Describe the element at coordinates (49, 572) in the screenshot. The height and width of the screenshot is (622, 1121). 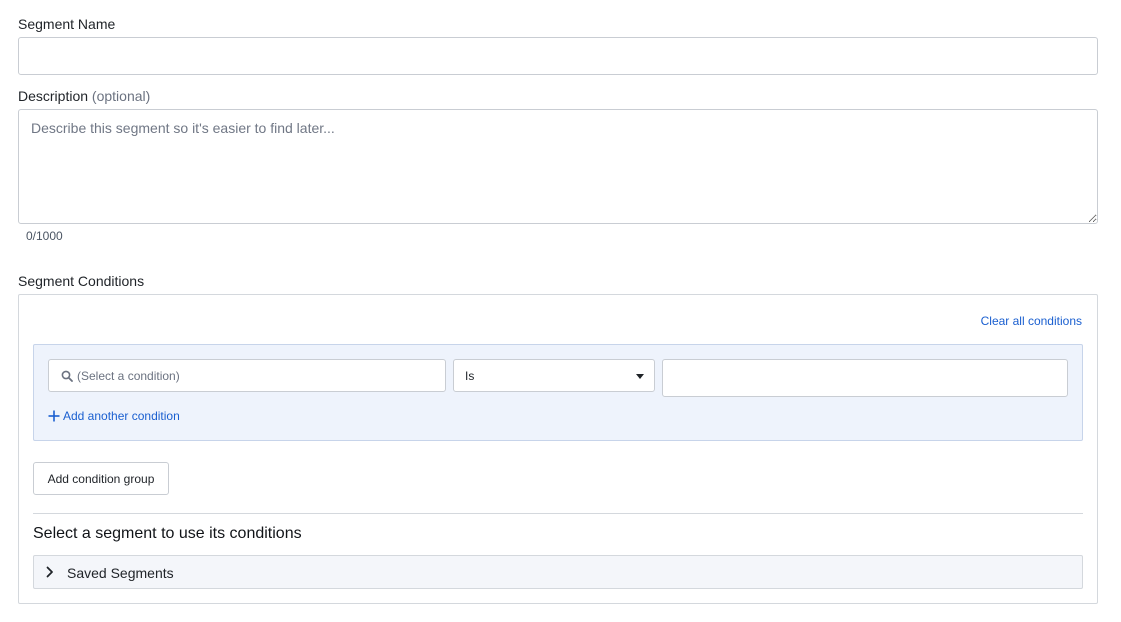
I see `chevron-right-icon` at that location.